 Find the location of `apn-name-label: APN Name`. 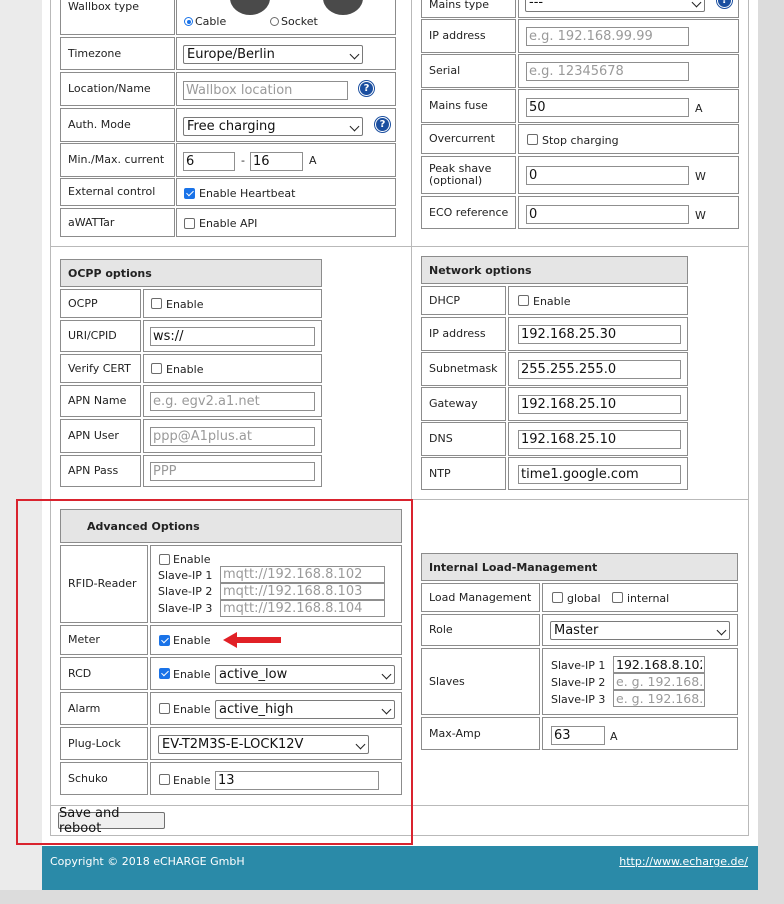

apn-name-label: APN Name is located at coordinates (100, 401).